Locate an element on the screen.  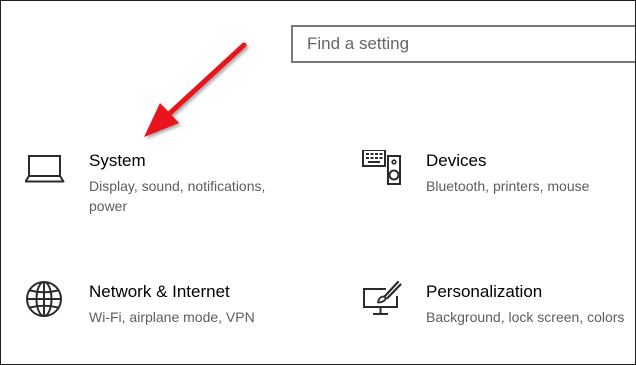
paint-monitor-icon is located at coordinates (382, 298).